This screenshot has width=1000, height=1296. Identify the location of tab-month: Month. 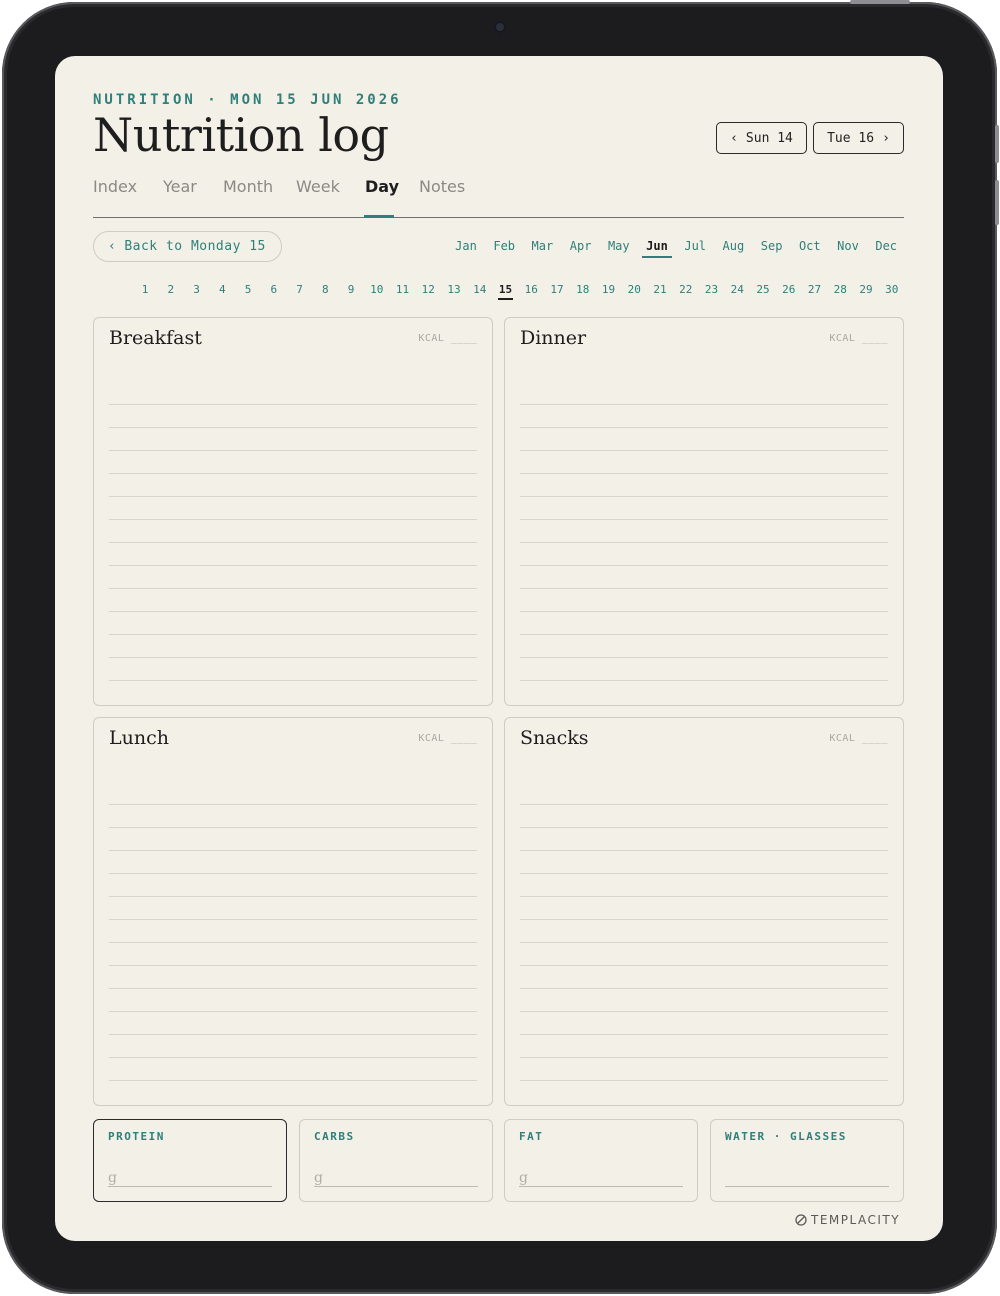
(248, 186).